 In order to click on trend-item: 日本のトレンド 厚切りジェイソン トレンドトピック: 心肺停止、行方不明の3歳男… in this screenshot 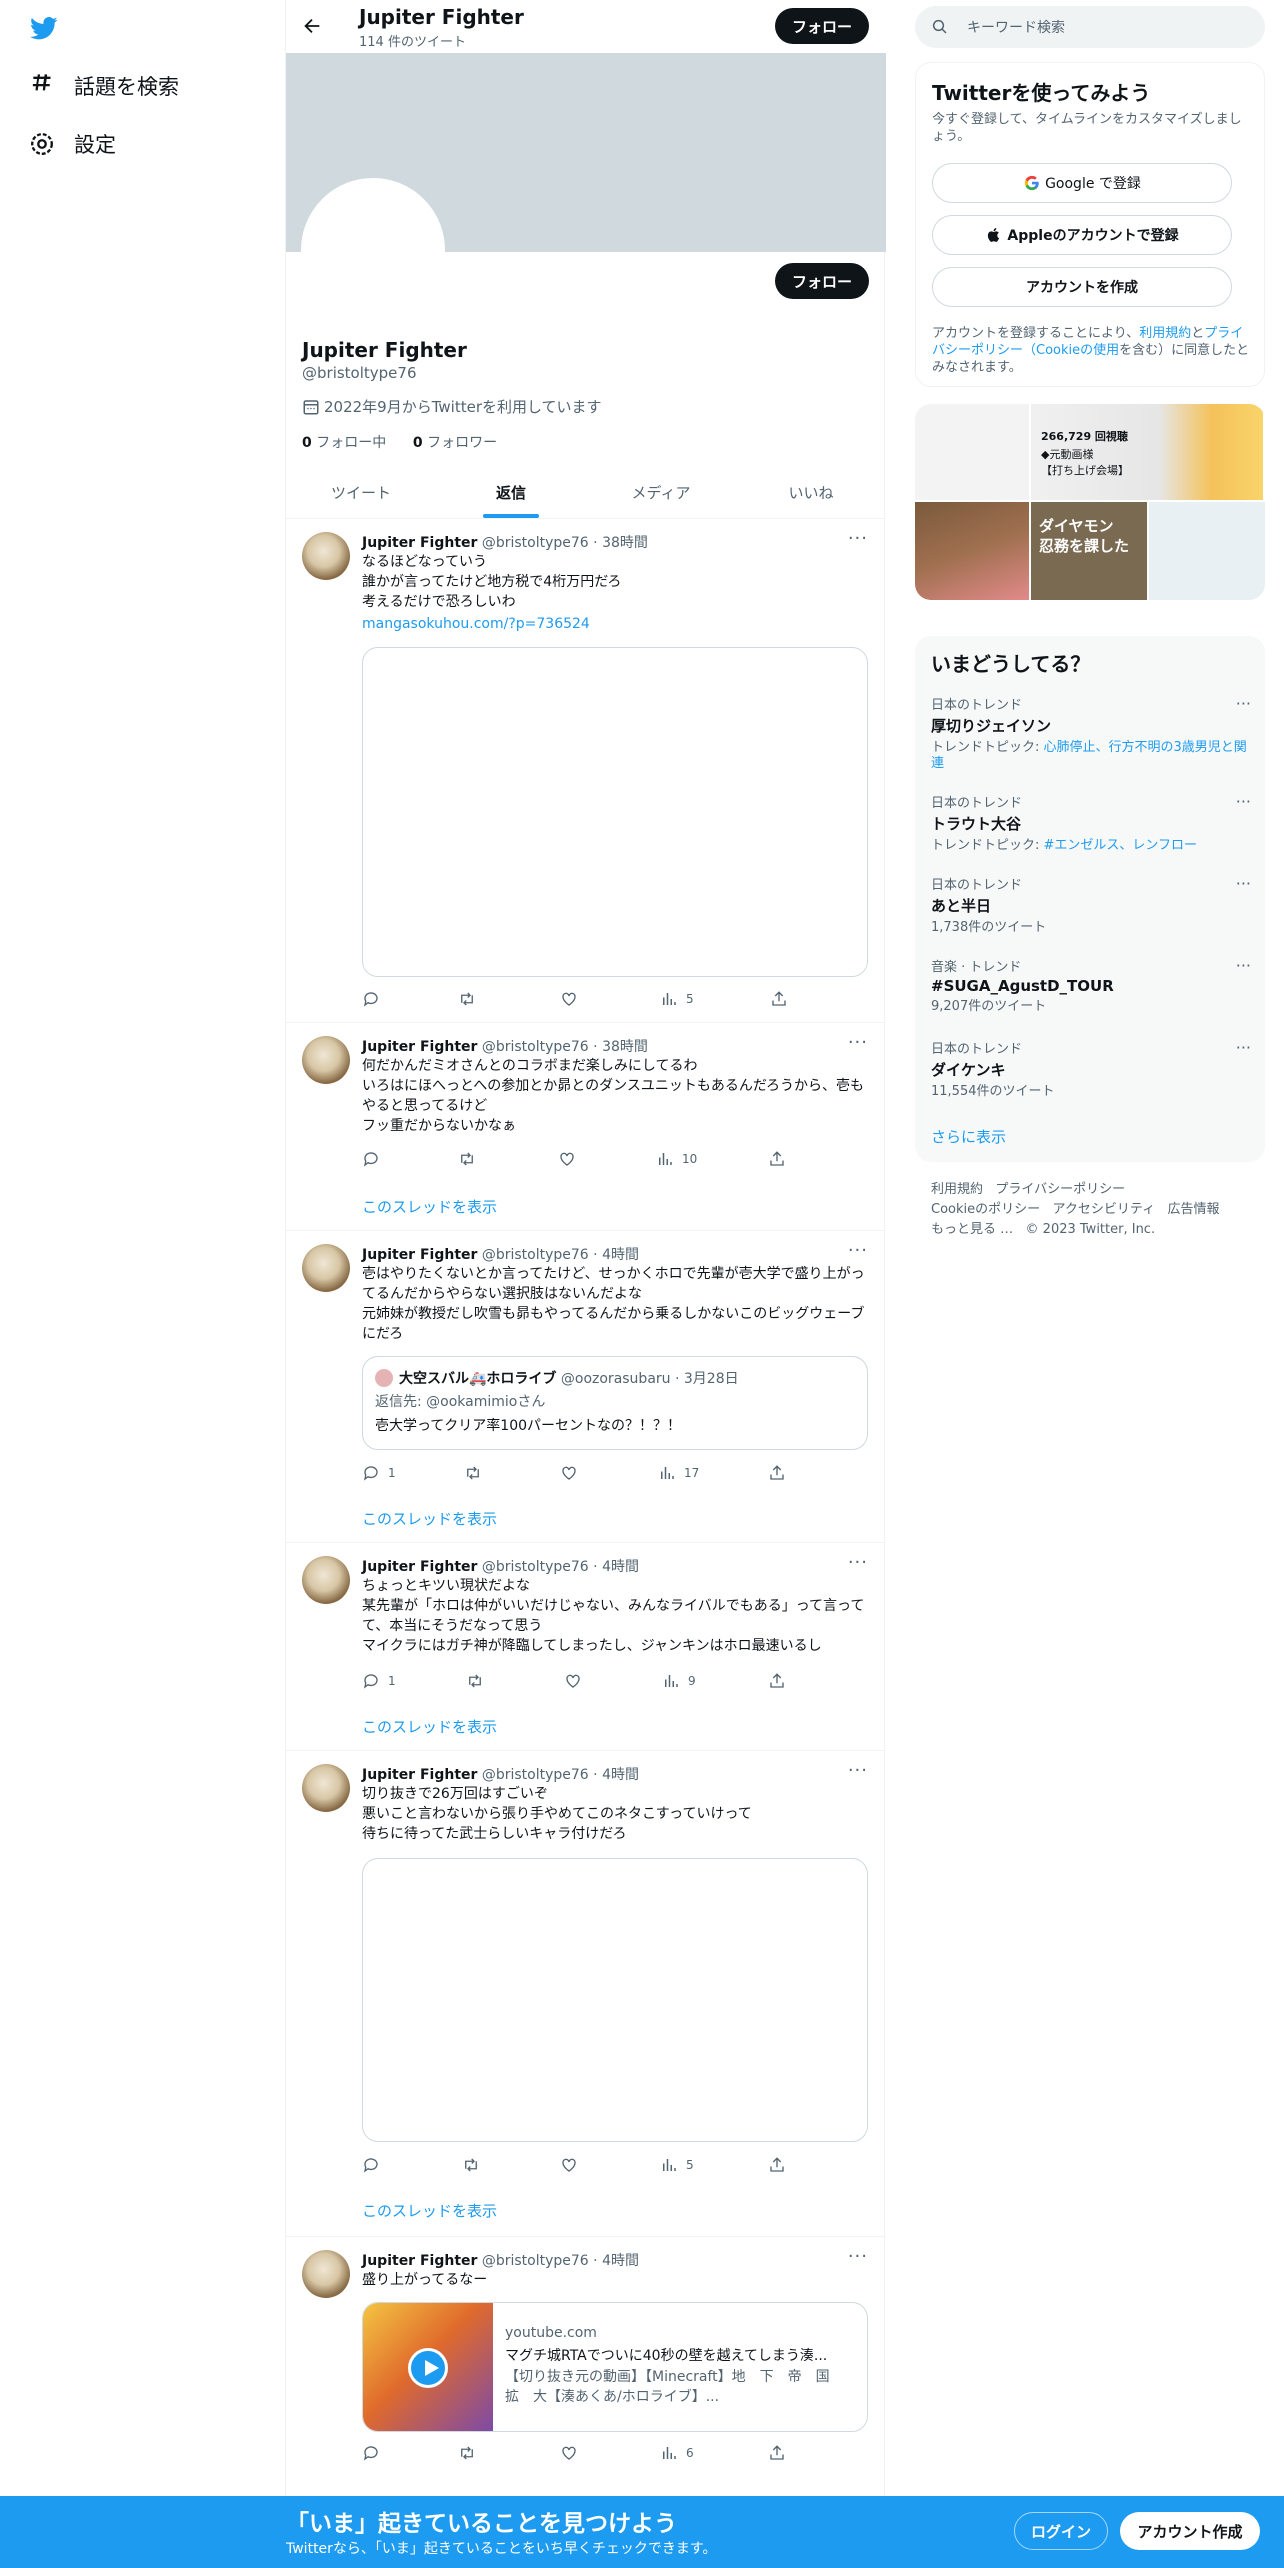, I will do `click(1091, 733)`.